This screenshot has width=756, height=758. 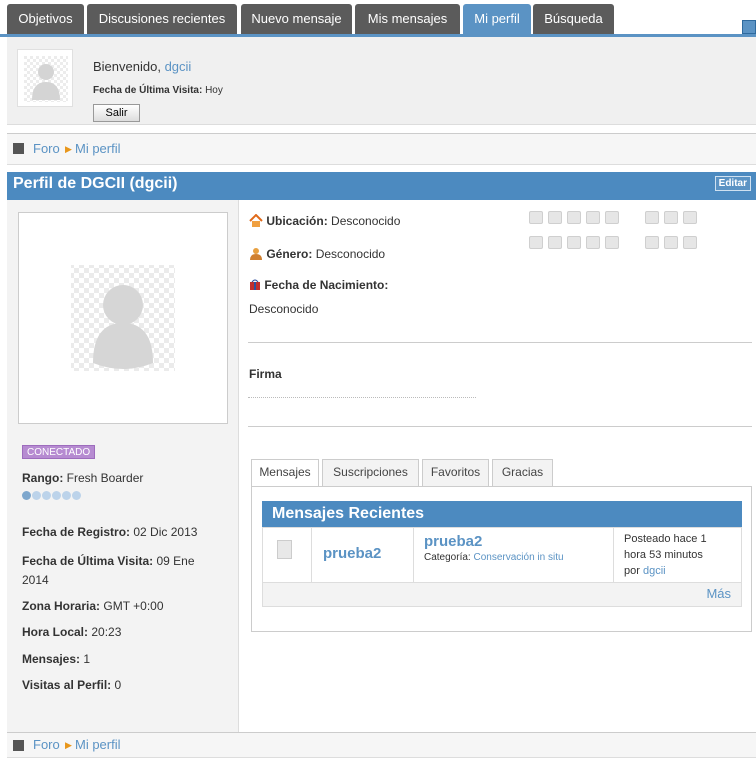 What do you see at coordinates (51, 659) in the screenshot?
I see `posts-label: Mensajes:` at bounding box center [51, 659].